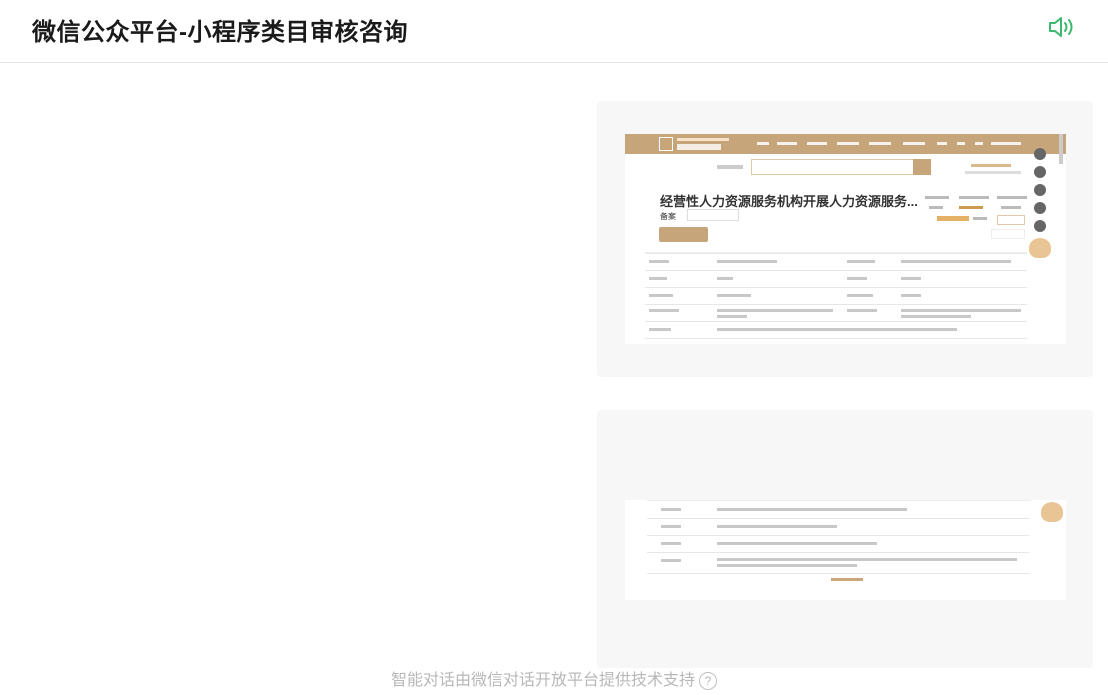 This screenshot has height=695, width=1108. What do you see at coordinates (922, 167) in the screenshot?
I see `site-search-icon` at bounding box center [922, 167].